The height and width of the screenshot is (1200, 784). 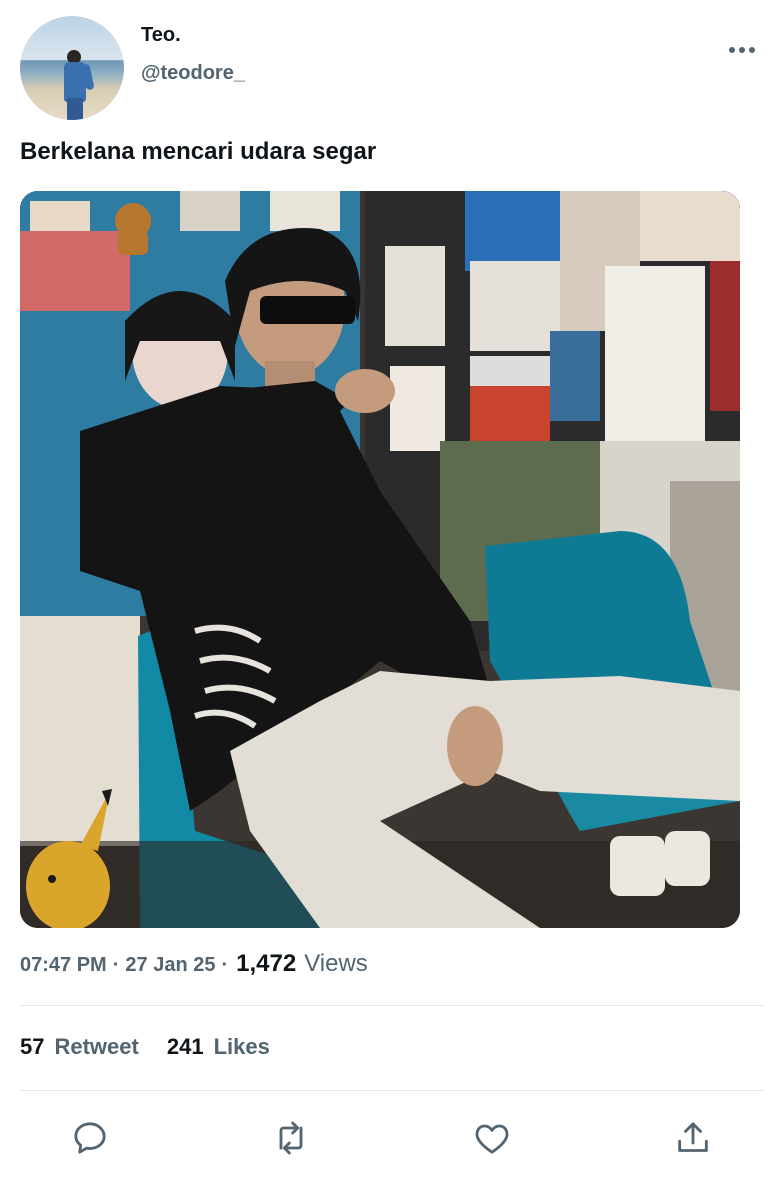 I want to click on tweet-text: Berkelana mencari udara segar, so click(x=198, y=151).